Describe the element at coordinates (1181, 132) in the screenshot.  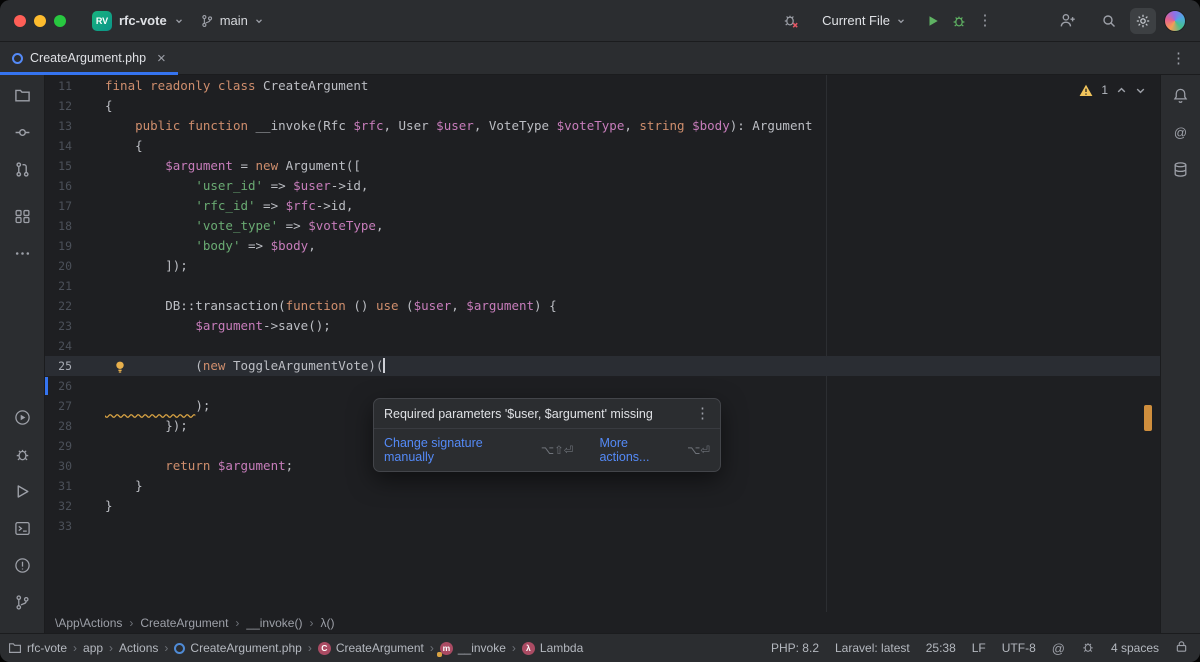
I see `ai-mentions-tool-button: @` at that location.